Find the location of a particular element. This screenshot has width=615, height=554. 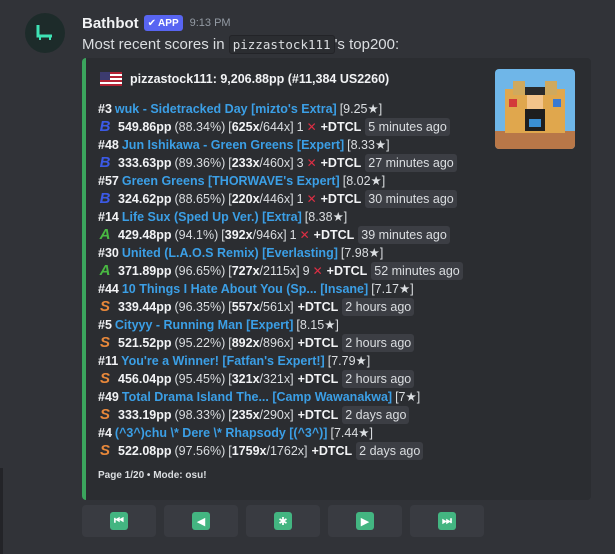

previous-page-button: ◀ is located at coordinates (201, 521).